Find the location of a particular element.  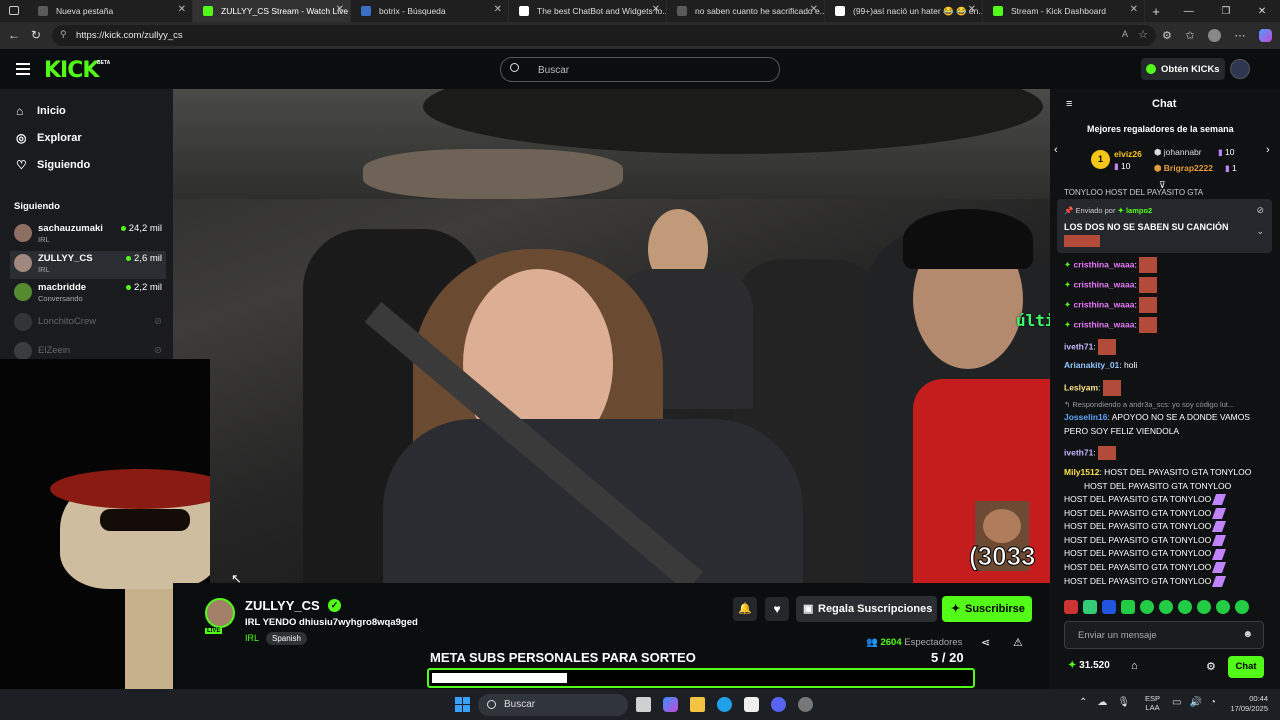

leader-name: ⬢ Brigrap2222 is located at coordinates (1183, 168).